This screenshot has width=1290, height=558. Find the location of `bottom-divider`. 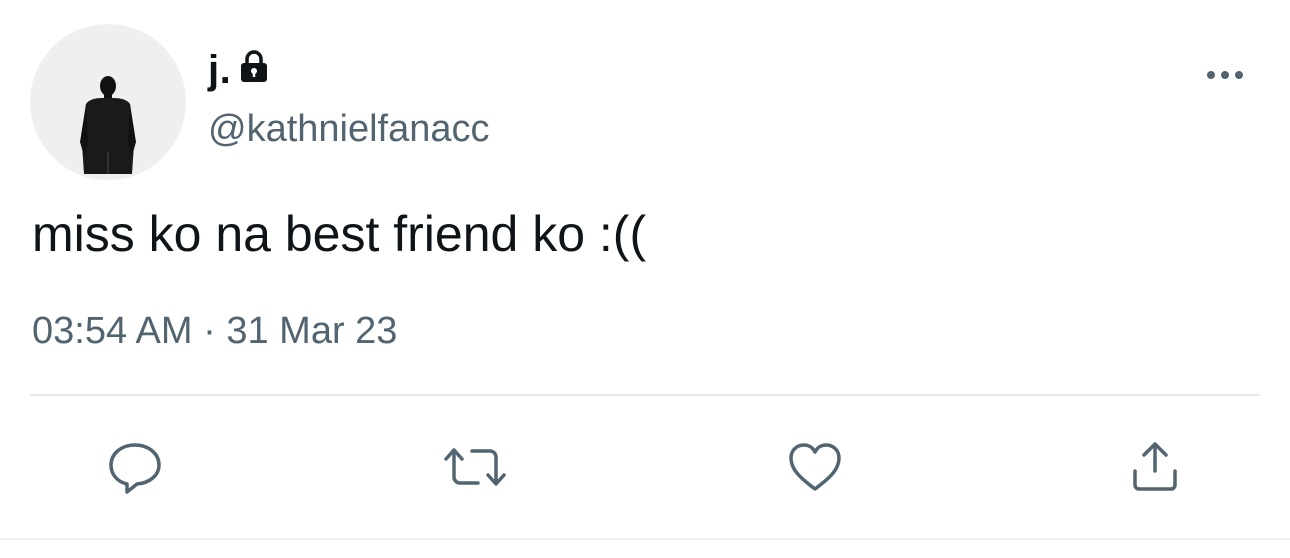

bottom-divider is located at coordinates (645, 539).